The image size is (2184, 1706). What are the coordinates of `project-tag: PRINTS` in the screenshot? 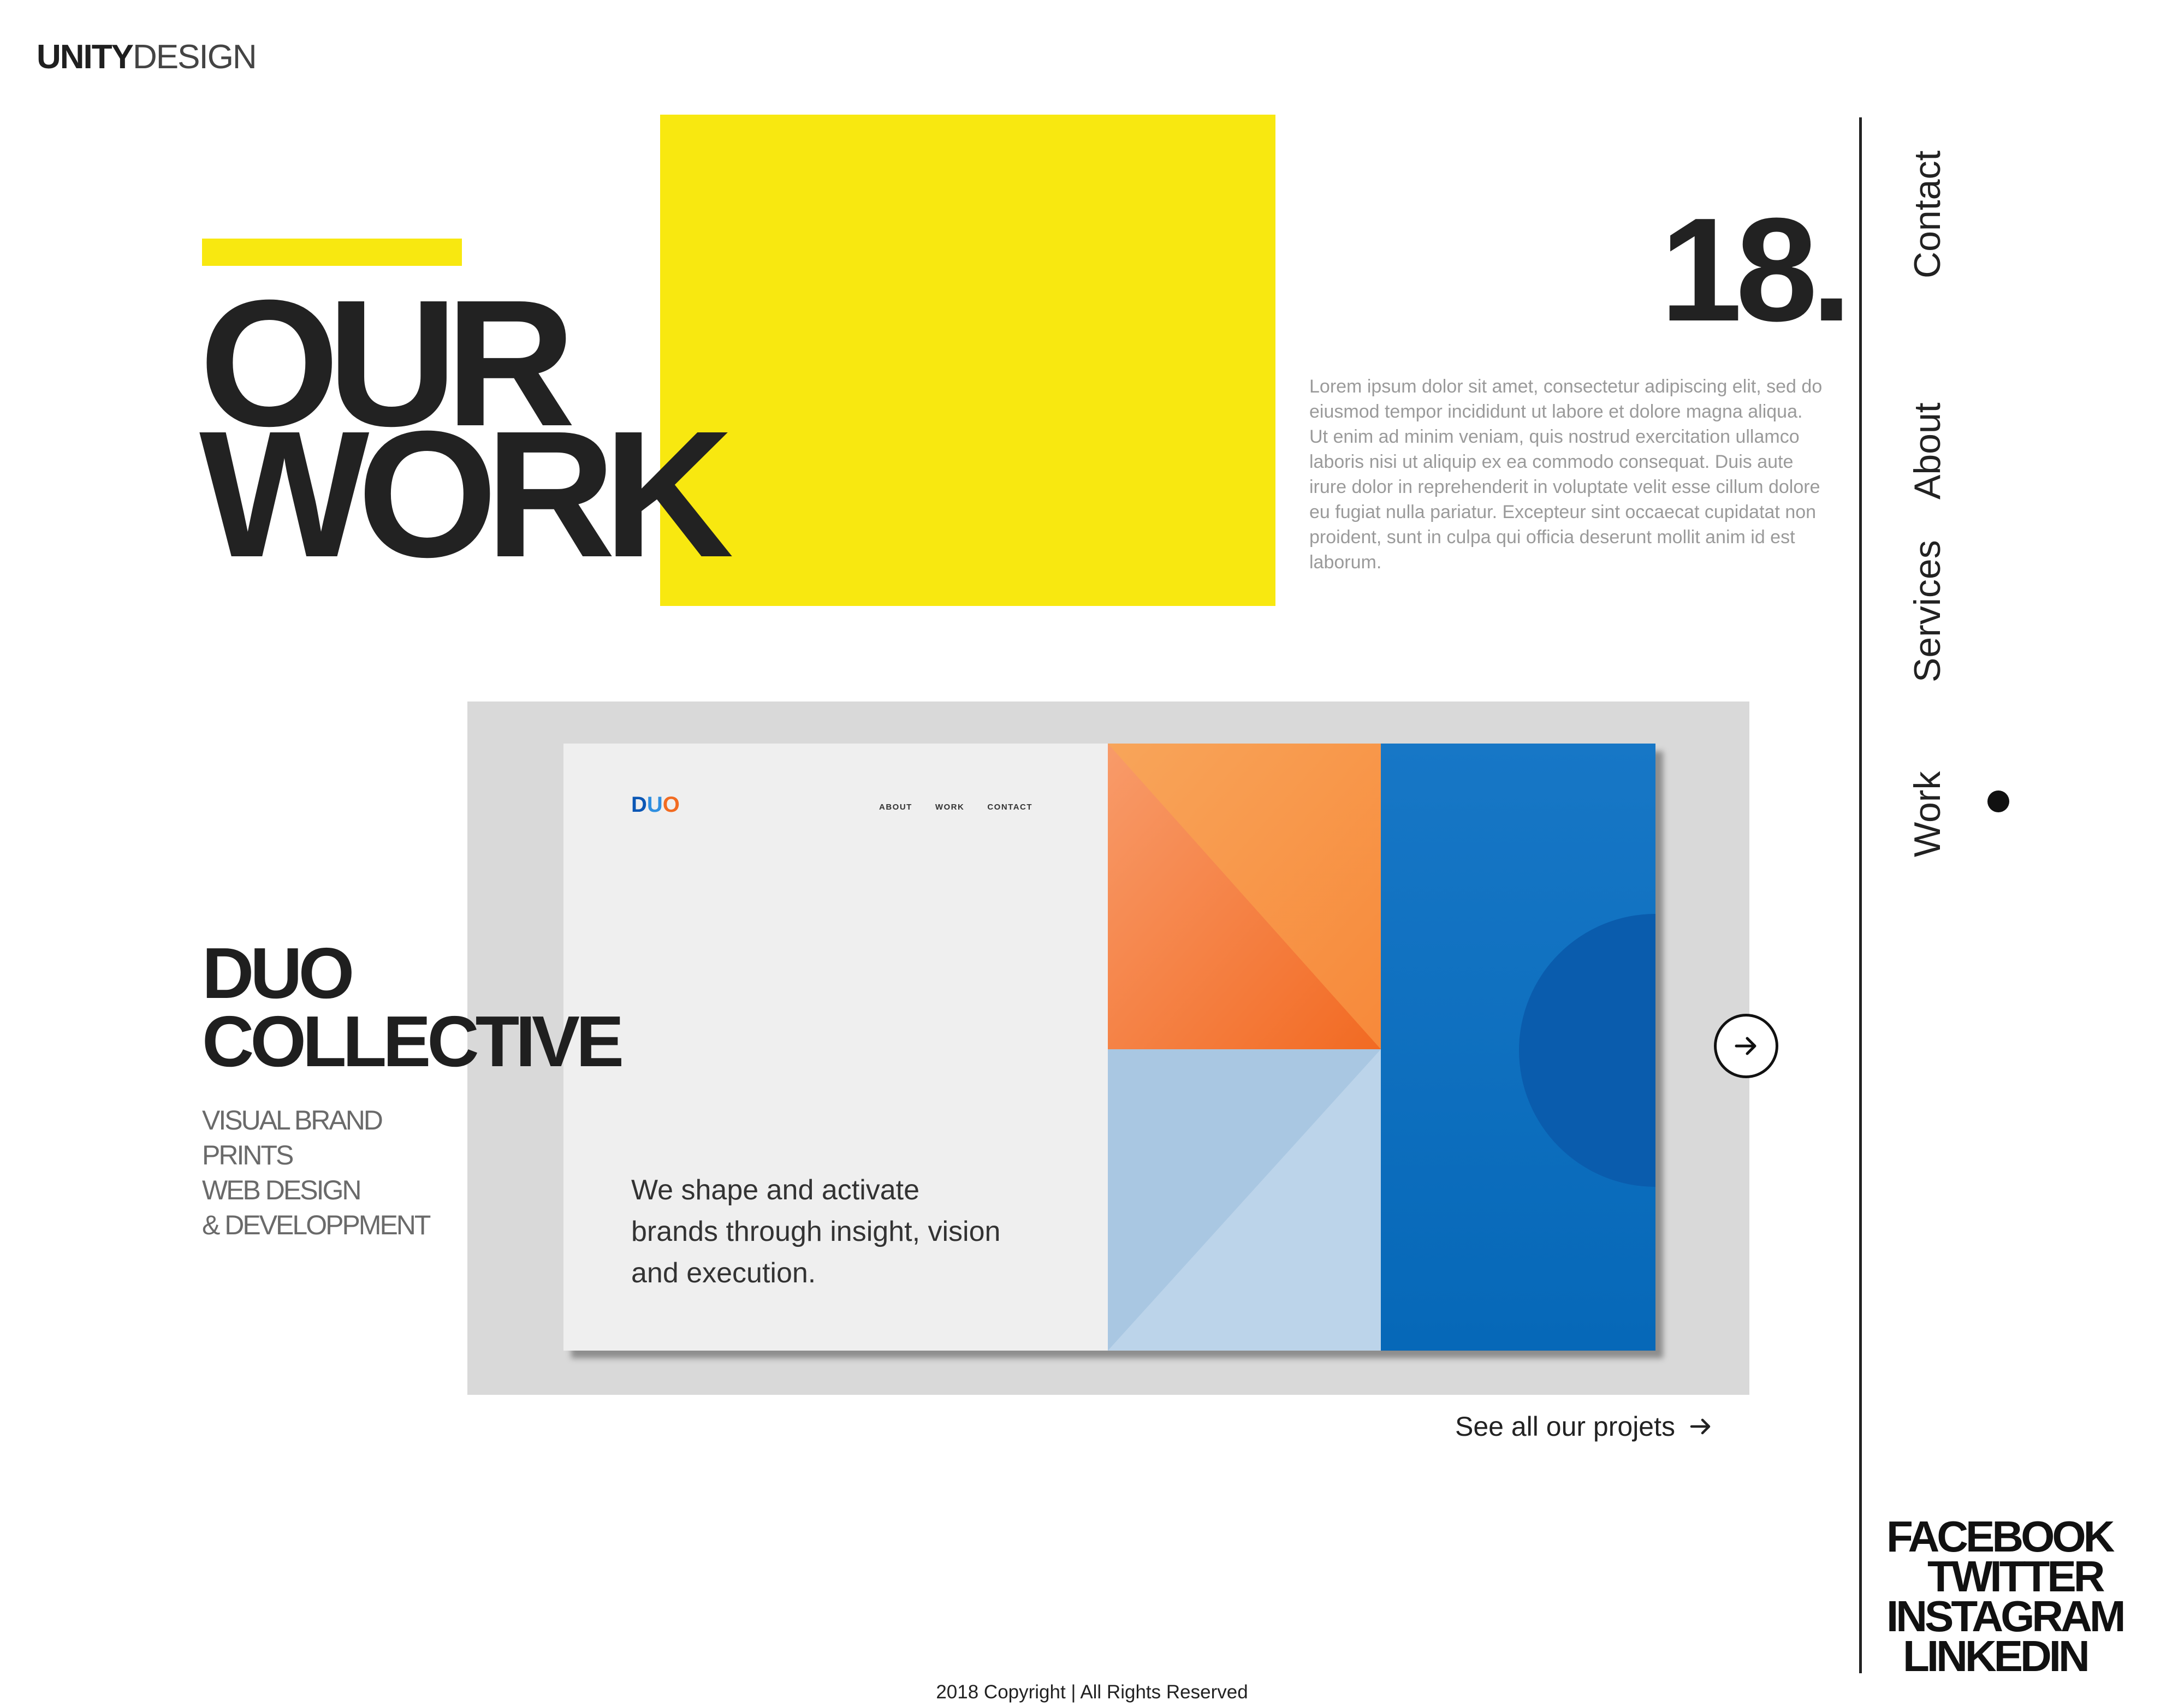 It's located at (248, 1155).